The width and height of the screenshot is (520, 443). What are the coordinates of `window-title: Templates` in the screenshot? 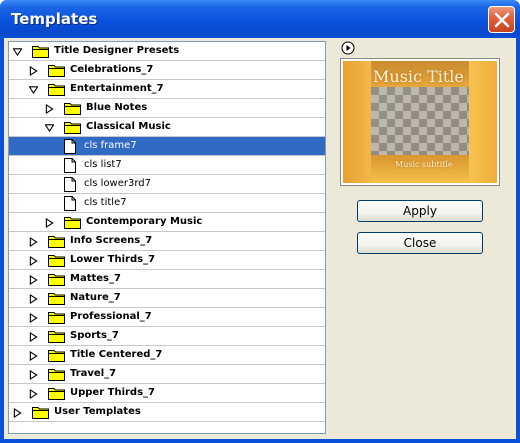 It's located at (54, 19).